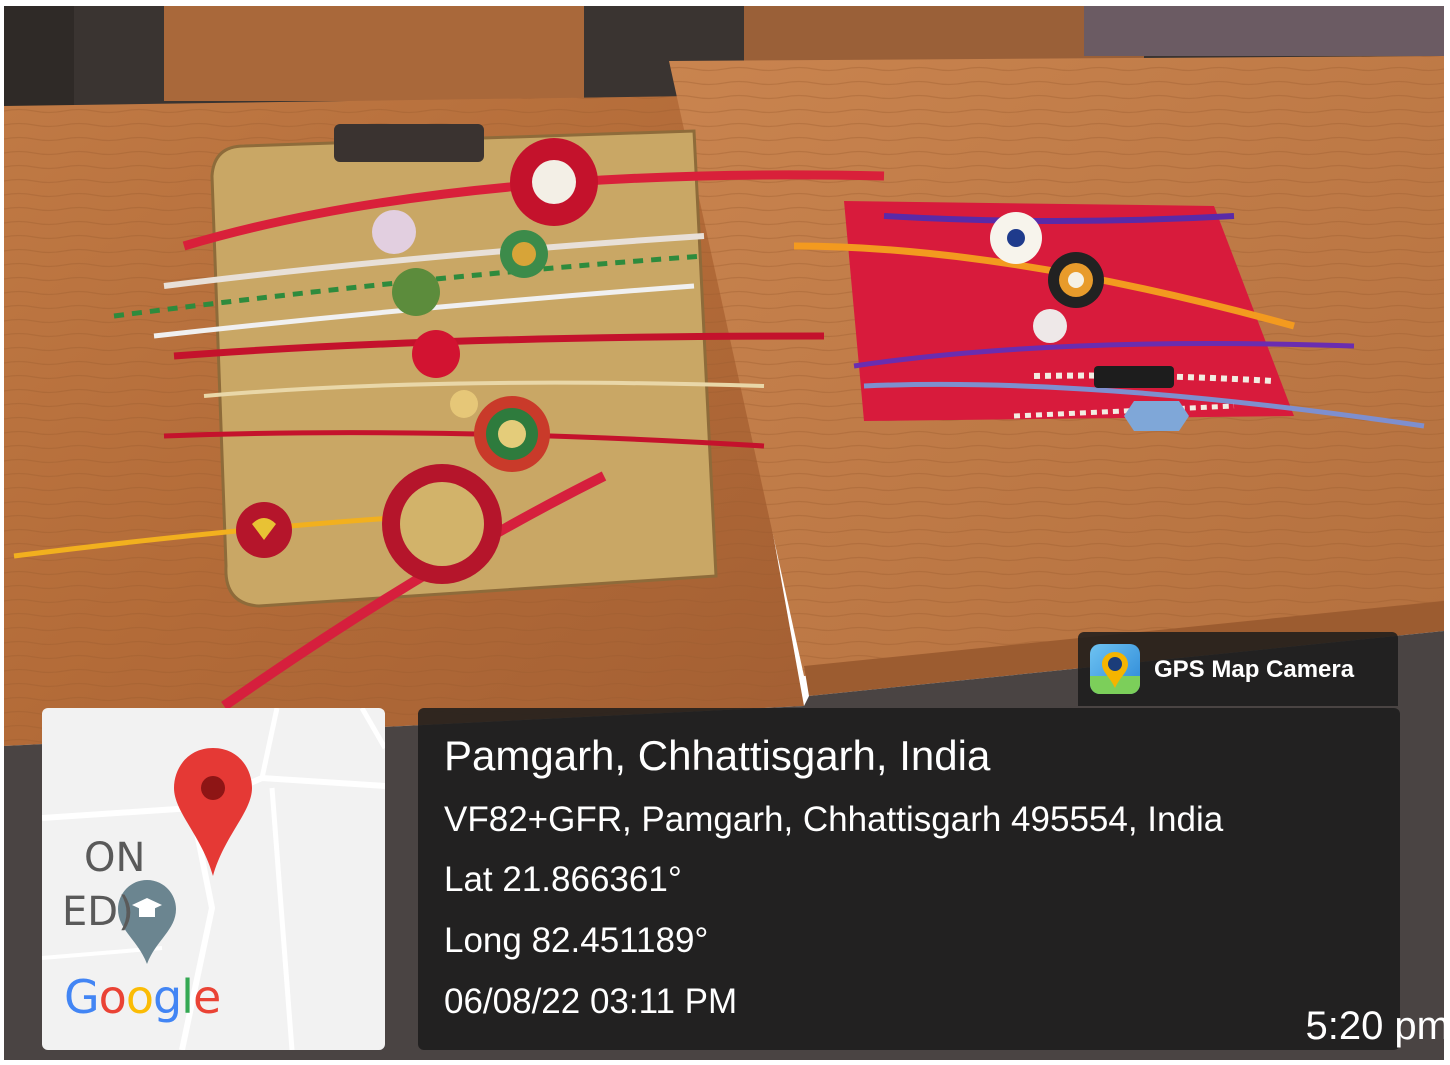  What do you see at coordinates (213, 879) in the screenshot?
I see `map-thumbnail: ON ED) Google` at bounding box center [213, 879].